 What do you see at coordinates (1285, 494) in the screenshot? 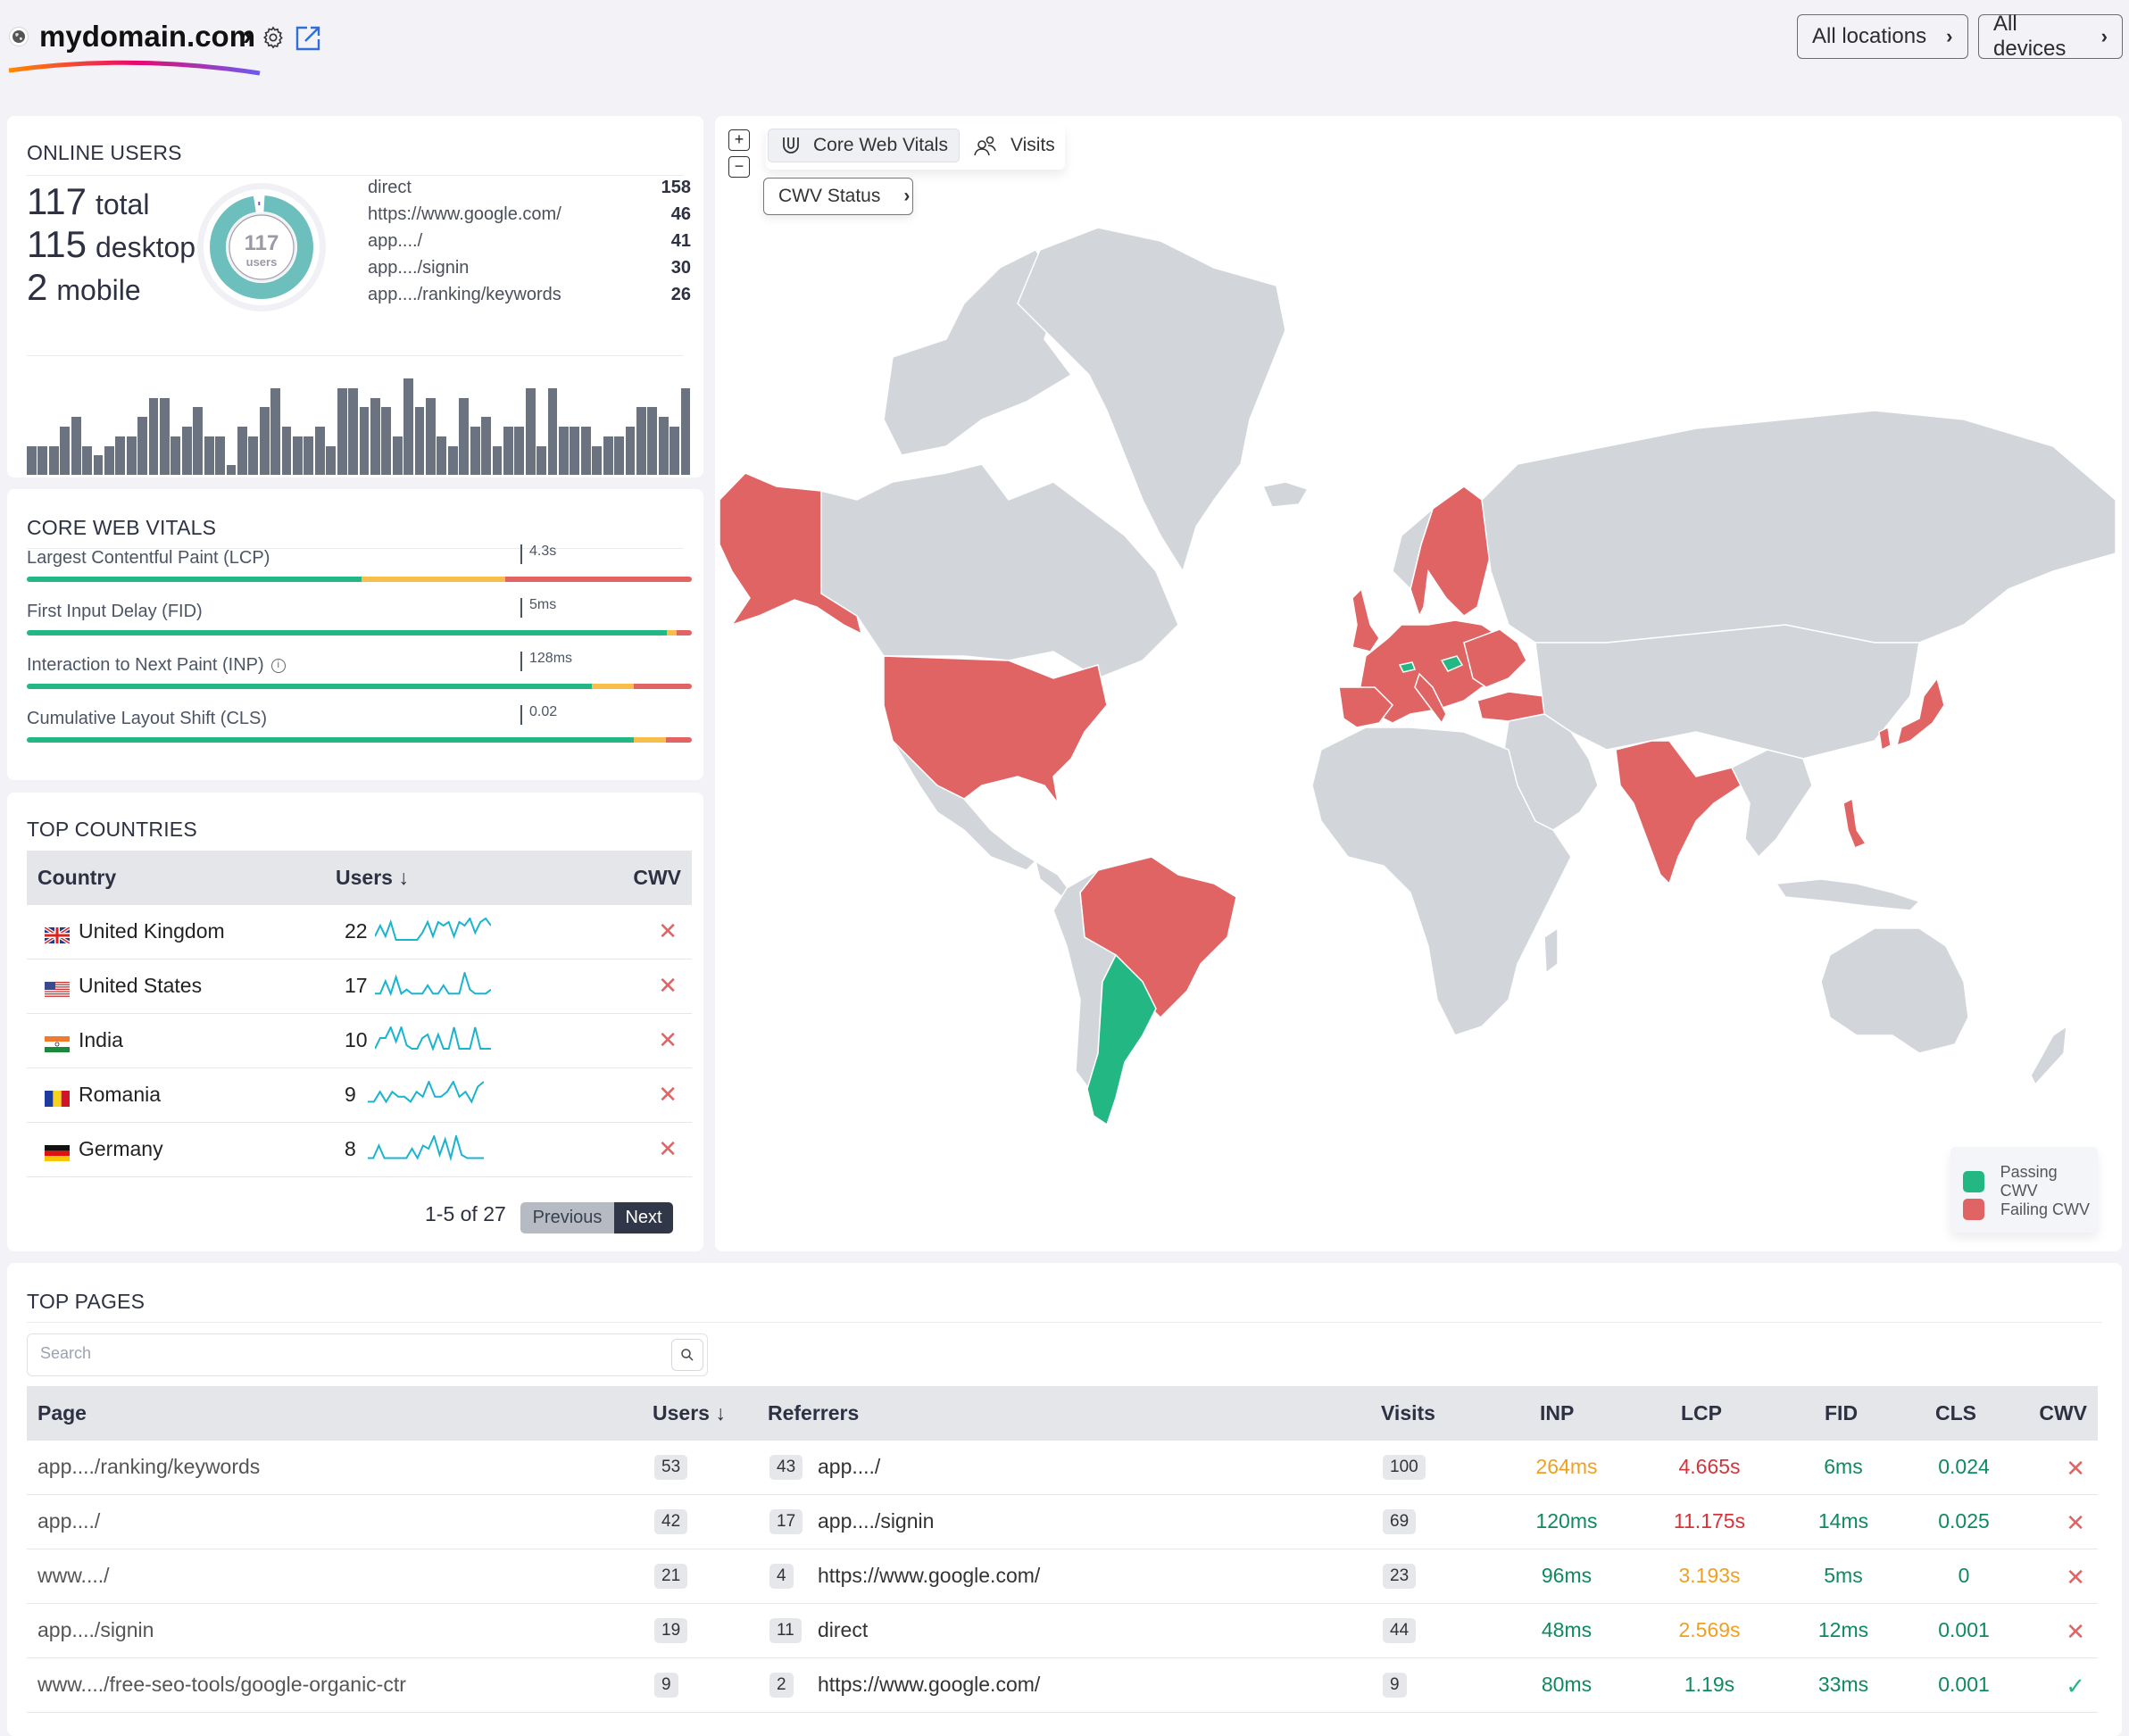
I see `country-iceland` at bounding box center [1285, 494].